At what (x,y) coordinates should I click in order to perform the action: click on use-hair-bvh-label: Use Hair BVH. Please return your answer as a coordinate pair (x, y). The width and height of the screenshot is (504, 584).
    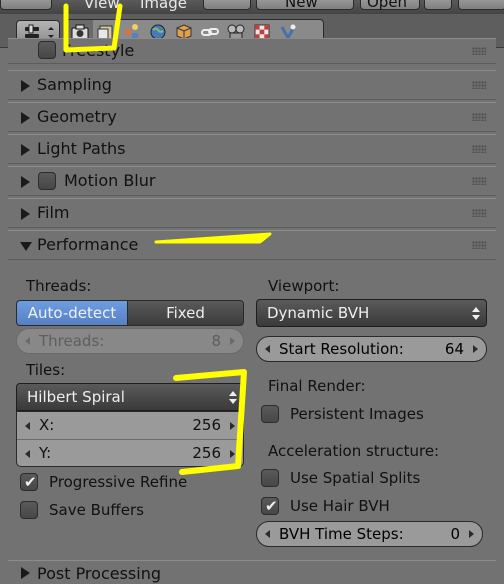
    Looking at the image, I should click on (340, 506).